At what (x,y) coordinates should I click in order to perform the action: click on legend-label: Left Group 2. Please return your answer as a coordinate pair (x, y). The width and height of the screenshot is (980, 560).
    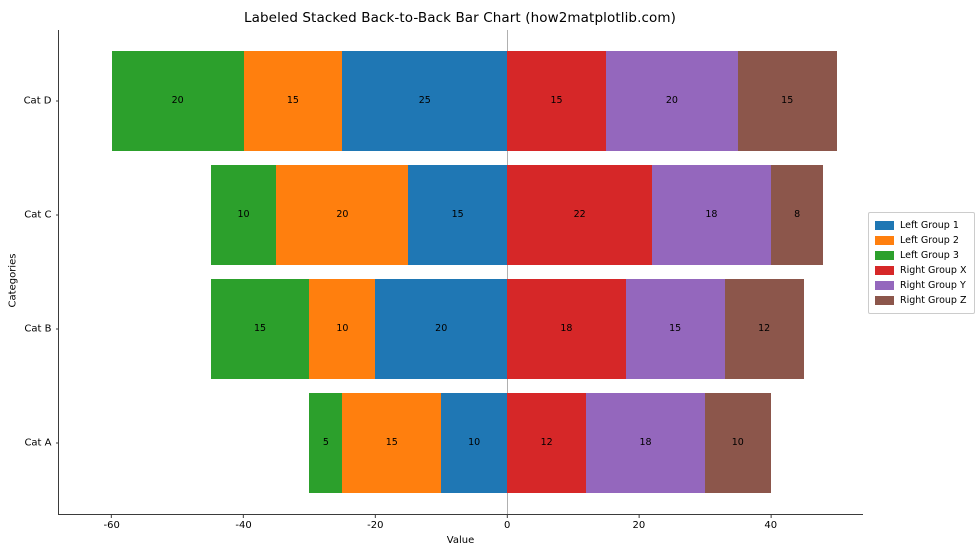
    Looking at the image, I should click on (929, 240).